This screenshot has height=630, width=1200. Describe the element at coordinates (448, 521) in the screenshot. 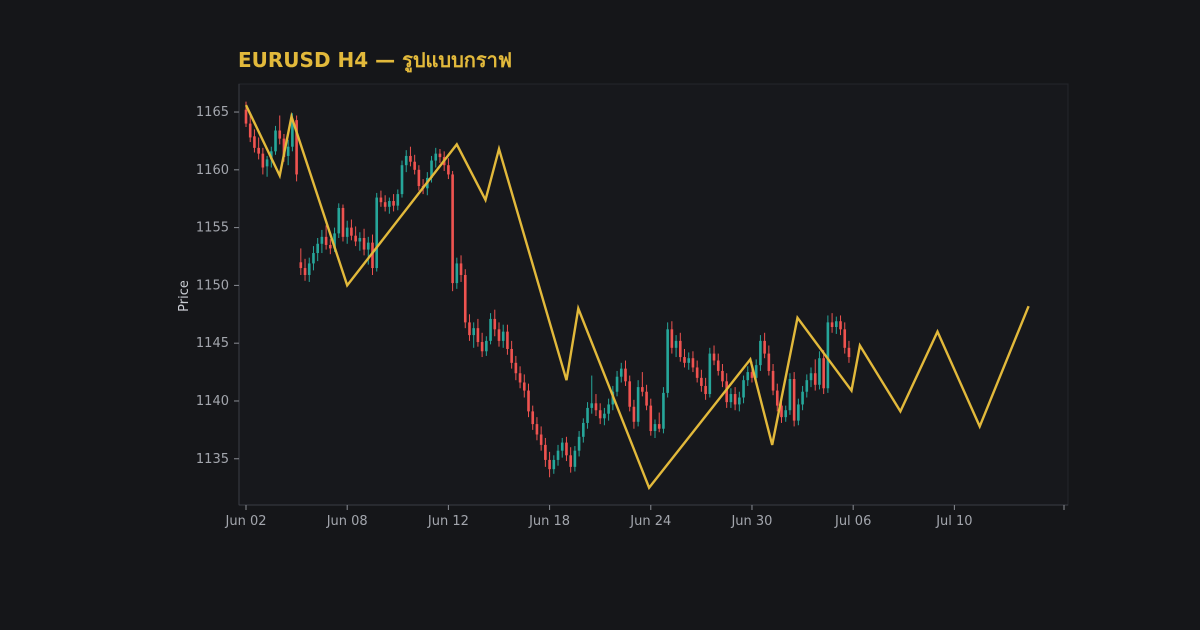

I see `x-tick-label: Jun 12` at that location.